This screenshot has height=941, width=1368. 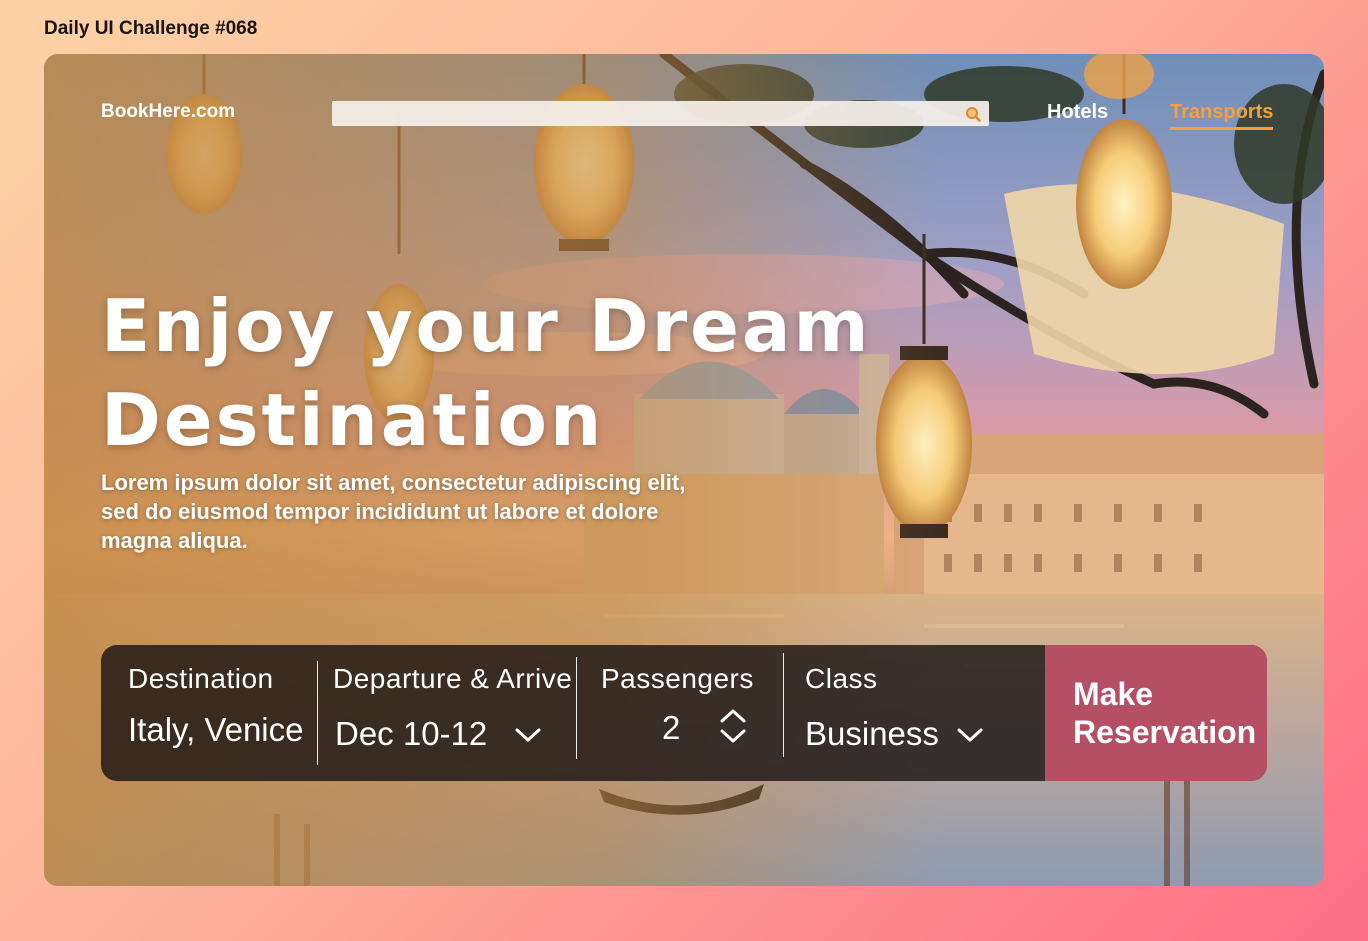 I want to click on class-label: Class, so click(x=841, y=678).